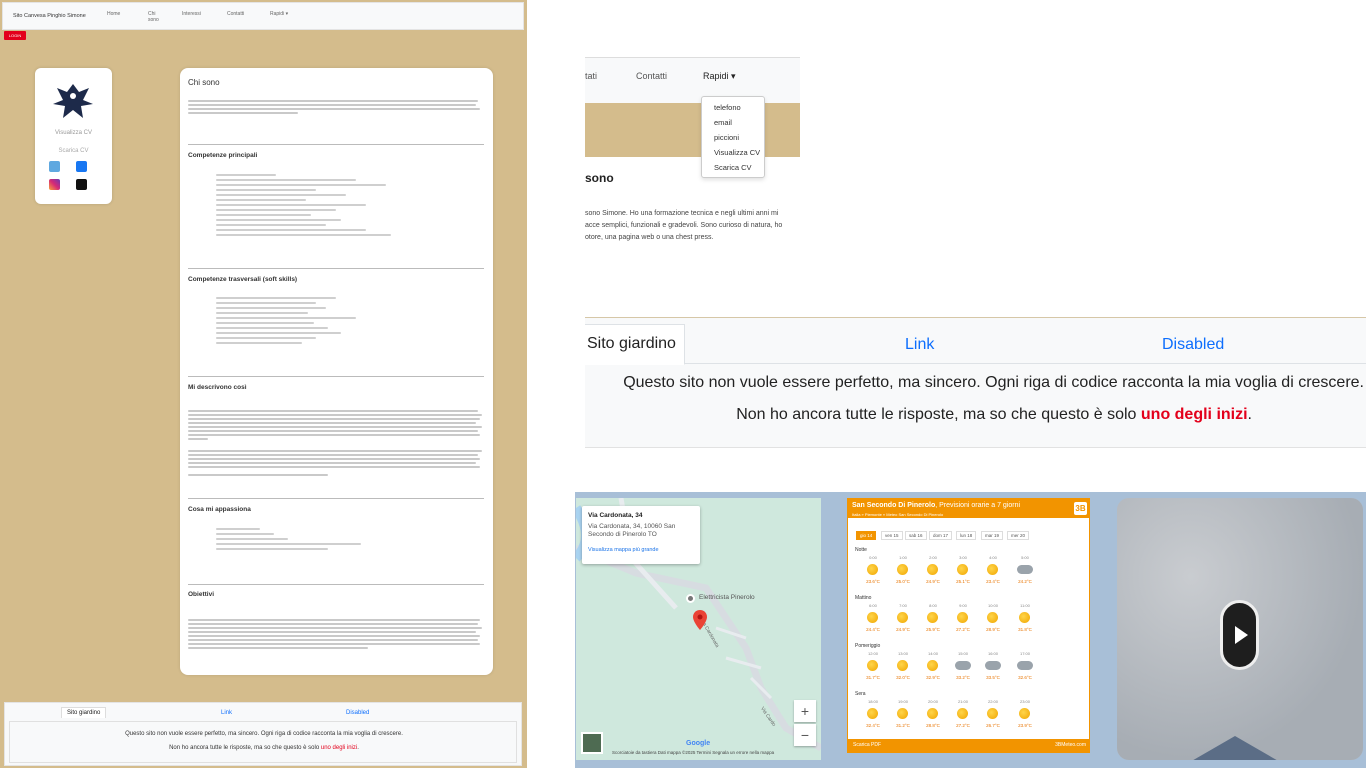 The height and width of the screenshot is (768, 1366). I want to click on 3bmeteo-logo: 3B, so click(1080, 508).